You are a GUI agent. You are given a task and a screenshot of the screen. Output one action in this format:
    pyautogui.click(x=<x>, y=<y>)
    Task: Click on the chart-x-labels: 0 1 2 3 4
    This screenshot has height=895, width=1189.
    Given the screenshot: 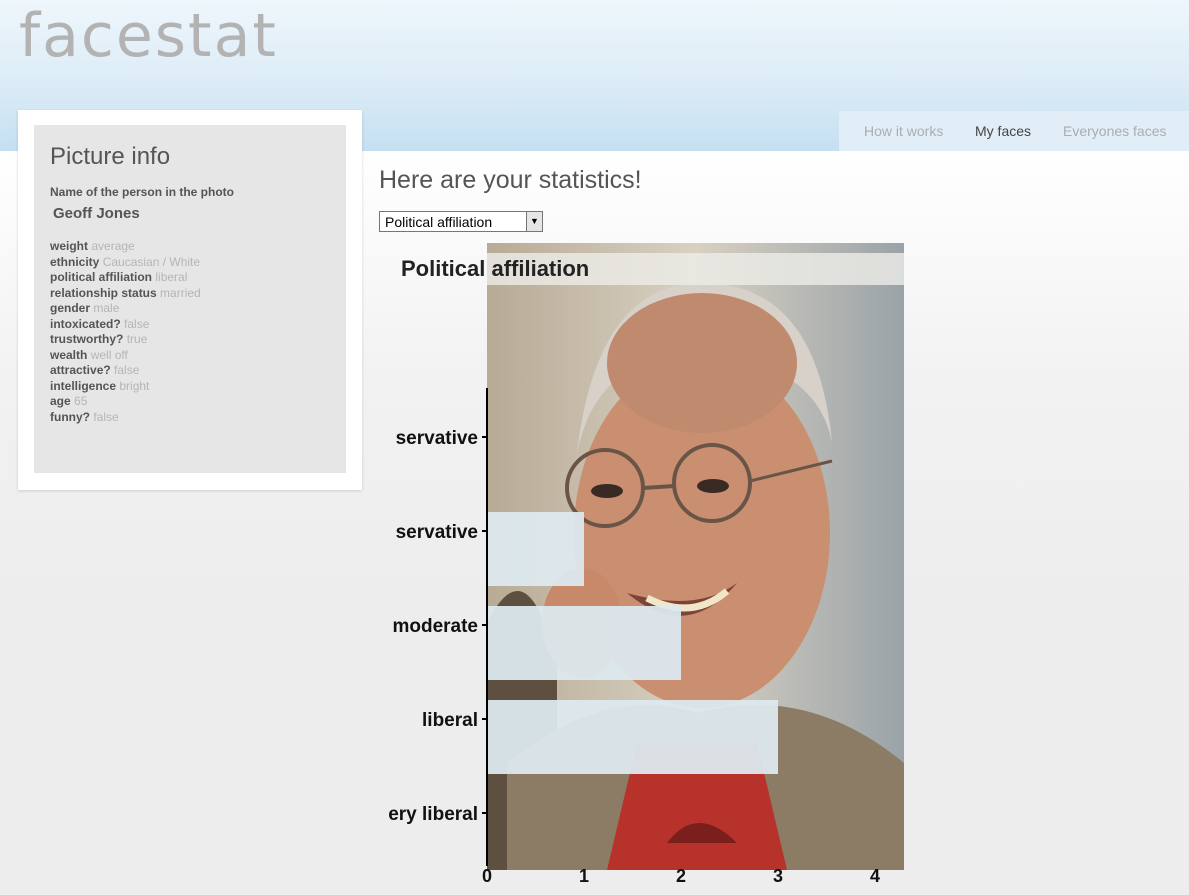 What is the action you would take?
    pyautogui.click(x=681, y=876)
    